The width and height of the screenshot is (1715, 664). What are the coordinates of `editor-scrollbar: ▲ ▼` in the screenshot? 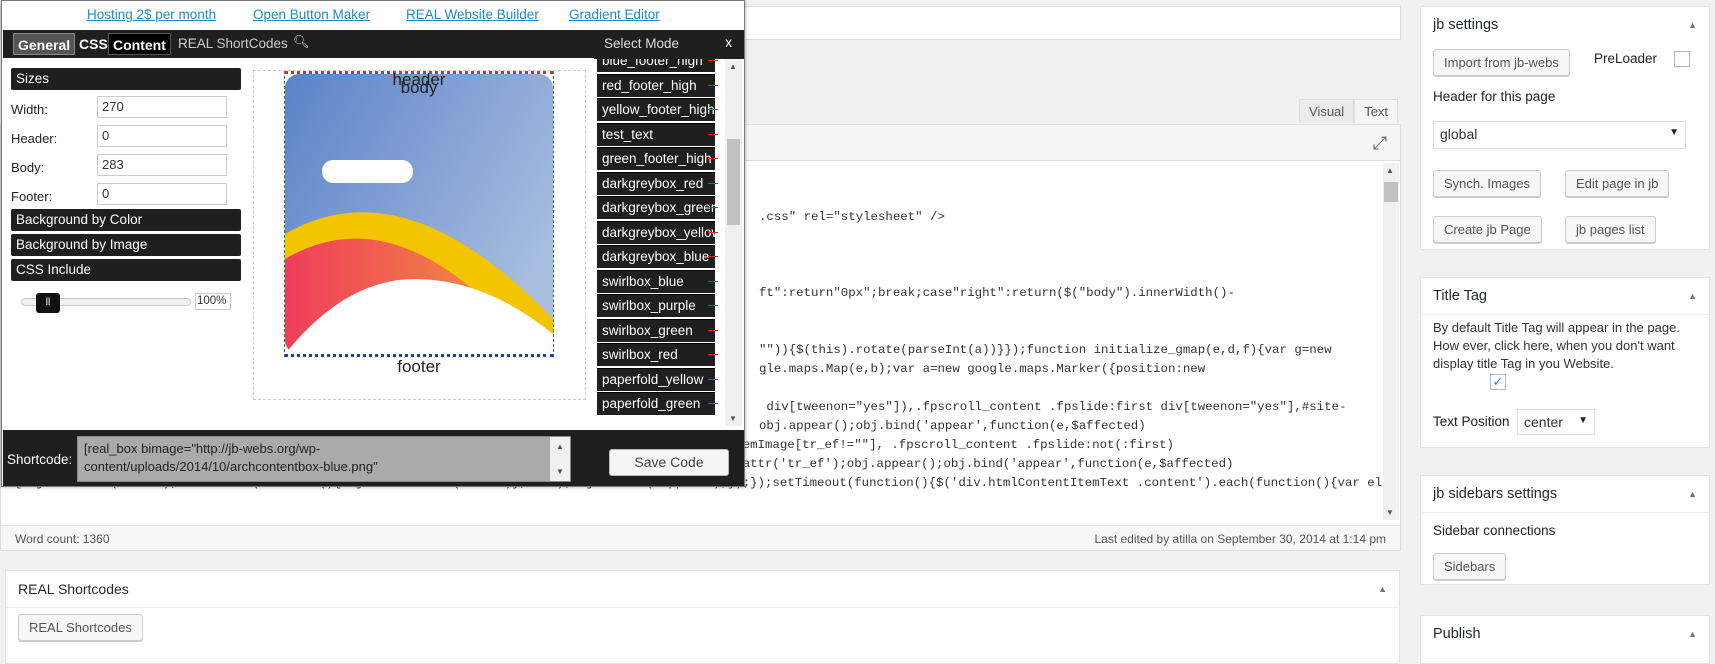 It's located at (1391, 341).